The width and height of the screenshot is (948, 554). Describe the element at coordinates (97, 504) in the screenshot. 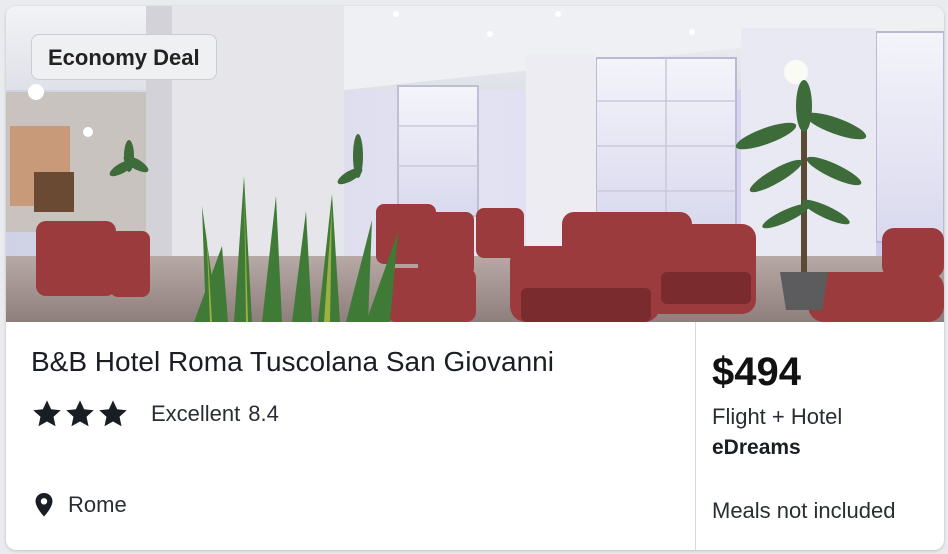

I see `location-label: Rome` at that location.